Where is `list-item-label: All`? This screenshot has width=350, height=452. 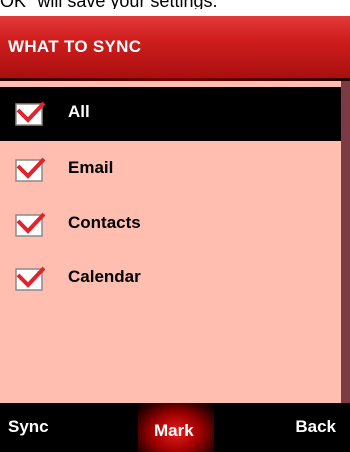 list-item-label: All is located at coordinates (79, 111).